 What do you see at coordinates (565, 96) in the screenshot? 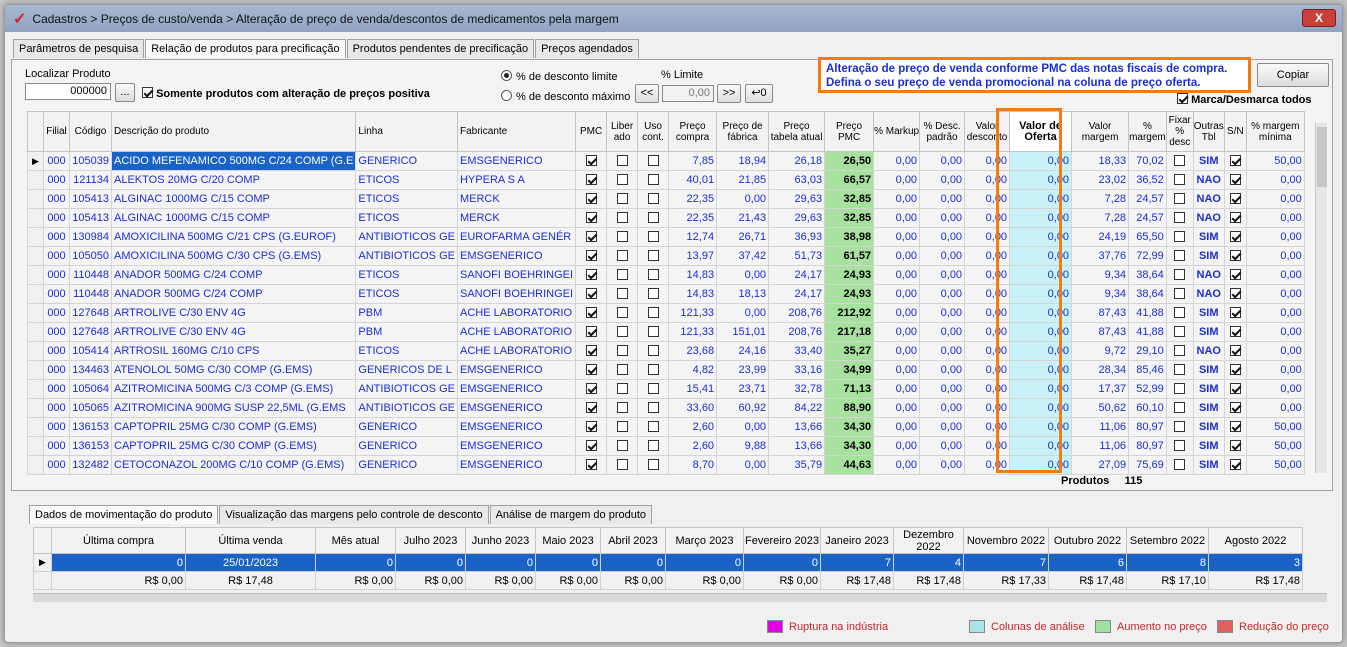
I see `radio-desconto-maximo: % de desconto máximo` at bounding box center [565, 96].